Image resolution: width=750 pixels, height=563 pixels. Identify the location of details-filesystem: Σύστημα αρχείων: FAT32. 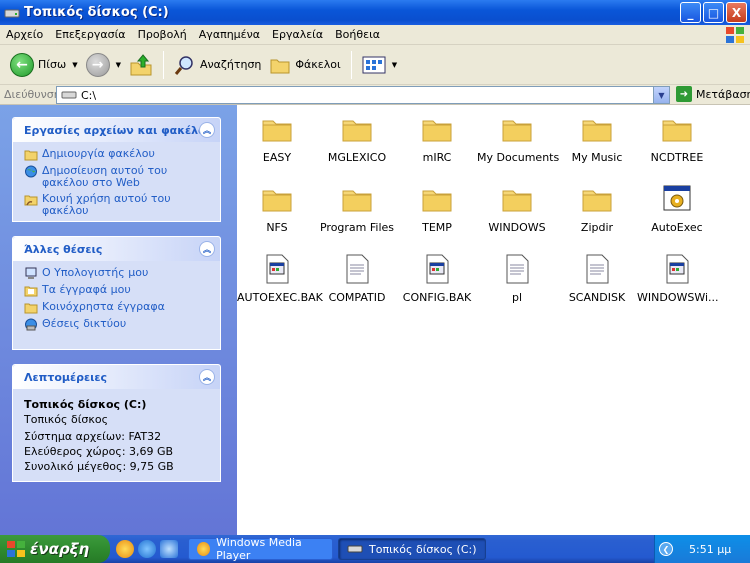
(93, 436).